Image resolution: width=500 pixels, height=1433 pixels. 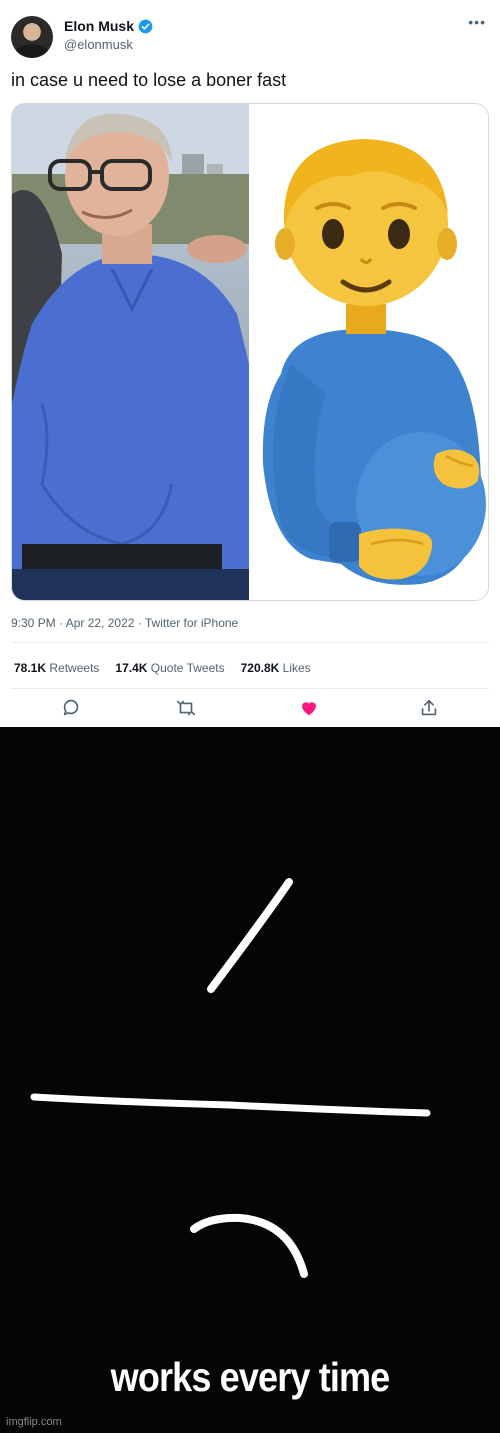 What do you see at coordinates (249, 1245) in the screenshot?
I see `drooping-stroke` at bounding box center [249, 1245].